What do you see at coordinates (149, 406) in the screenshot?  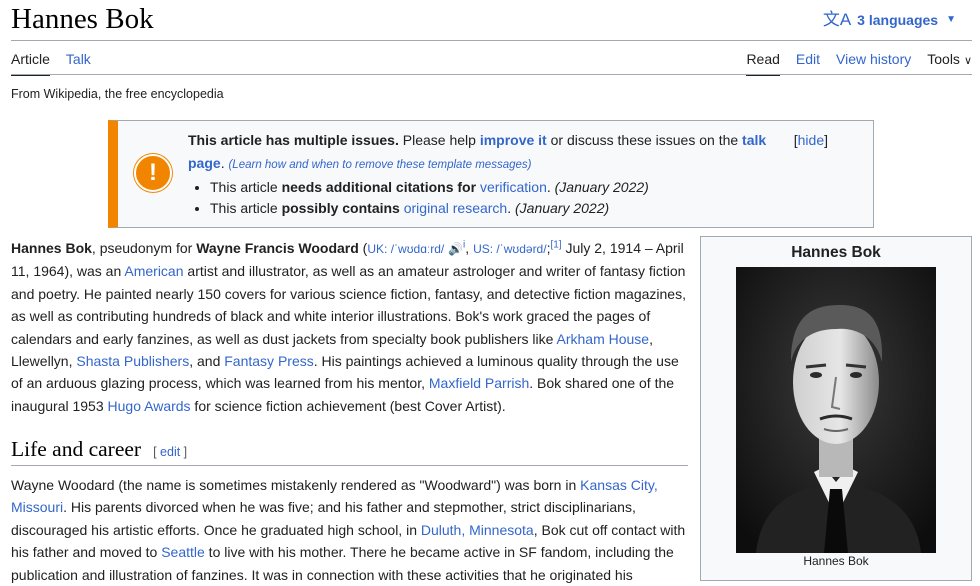 I see `hugo-awards-link: Hugo Awards` at bounding box center [149, 406].